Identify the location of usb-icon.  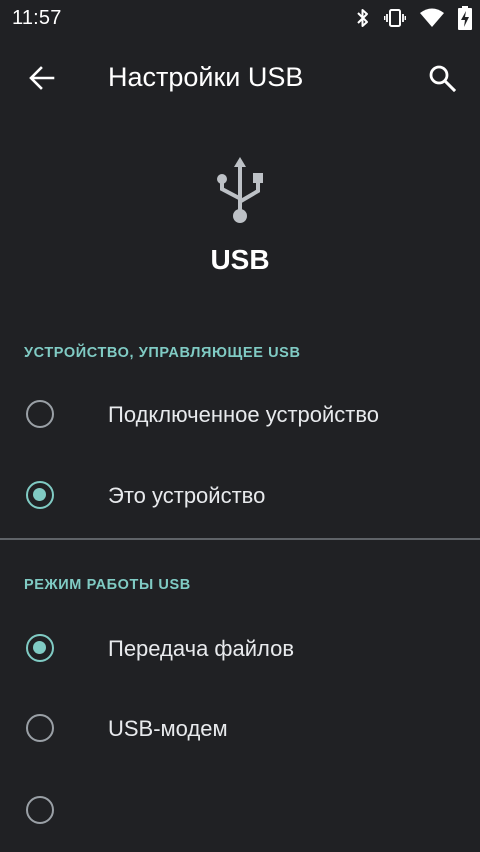
(240, 190).